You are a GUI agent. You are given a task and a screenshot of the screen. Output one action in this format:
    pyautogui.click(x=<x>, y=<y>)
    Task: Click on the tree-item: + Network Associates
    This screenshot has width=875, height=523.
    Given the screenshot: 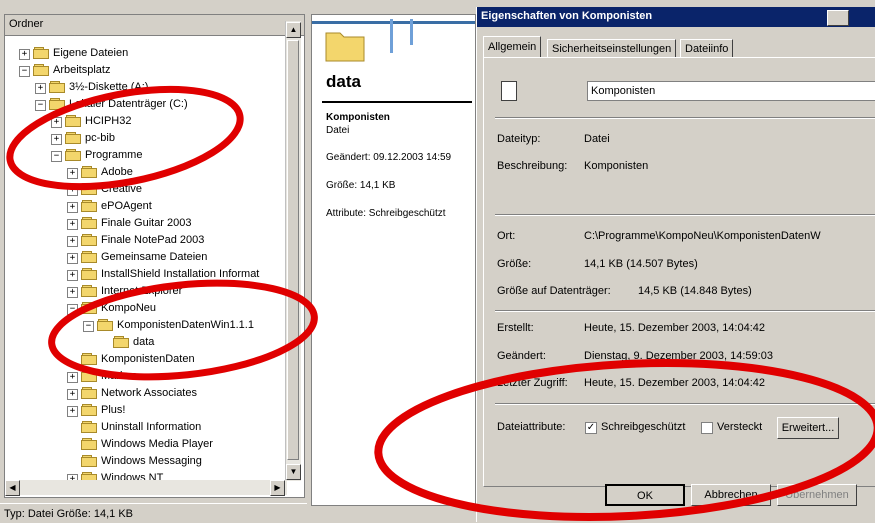 What is the action you would take?
    pyautogui.click(x=145, y=393)
    